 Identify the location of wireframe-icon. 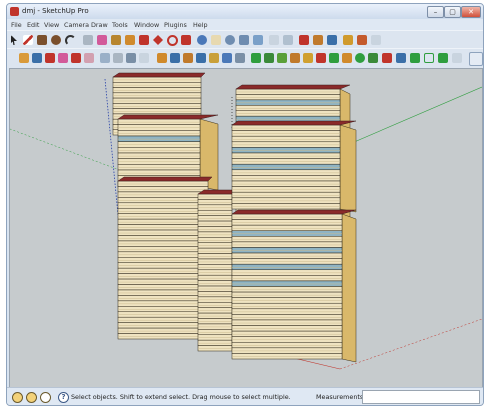
(118, 58).